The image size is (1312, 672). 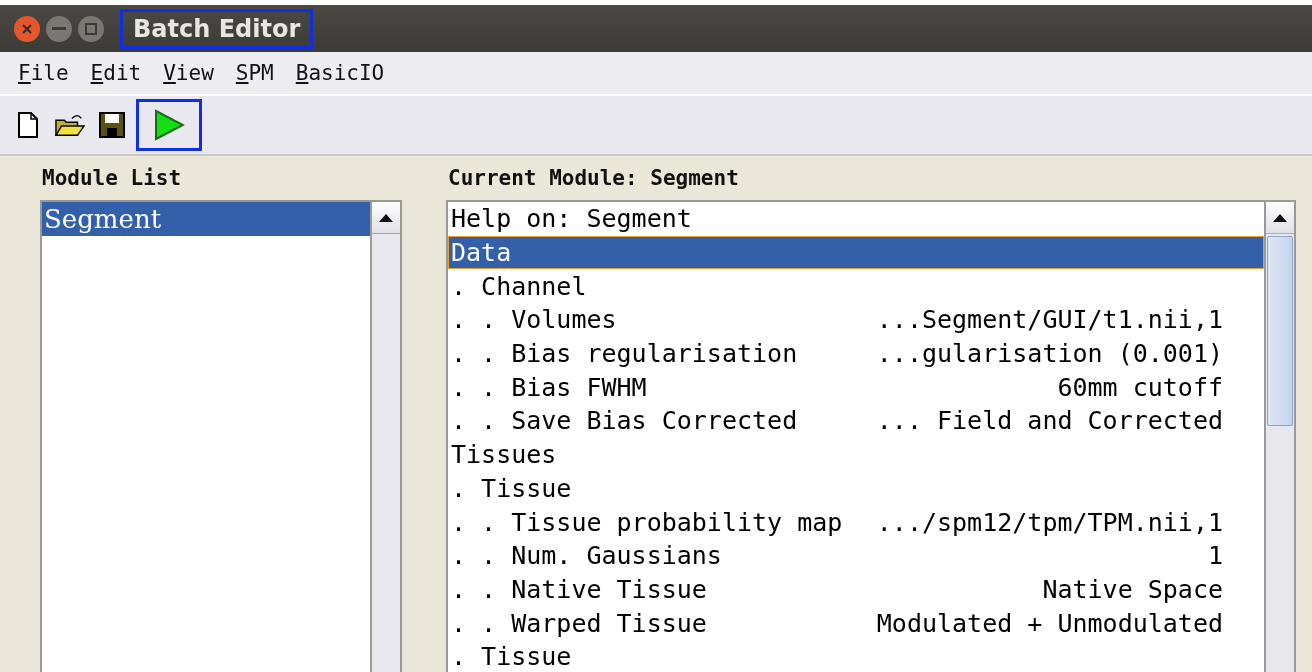 I want to click on tree-row: . . Bias FWHM 60mm cutoff, so click(x=856, y=387).